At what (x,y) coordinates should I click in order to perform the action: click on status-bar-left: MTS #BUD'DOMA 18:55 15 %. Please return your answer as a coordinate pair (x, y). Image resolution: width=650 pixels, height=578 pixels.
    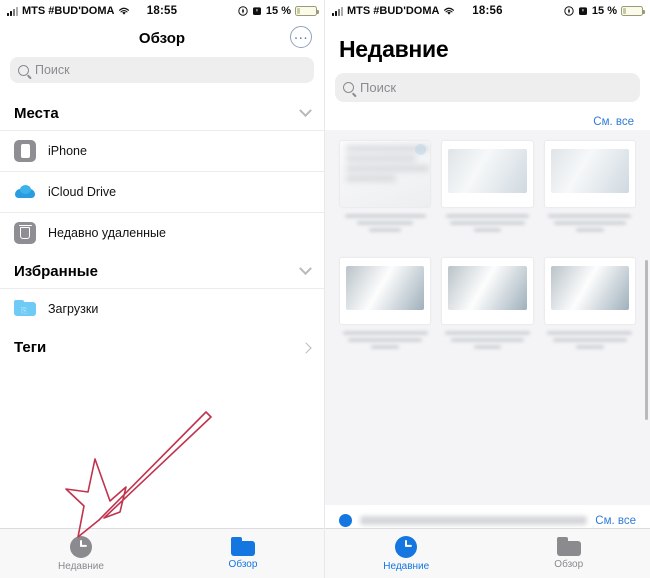
    Looking at the image, I should click on (162, 11).